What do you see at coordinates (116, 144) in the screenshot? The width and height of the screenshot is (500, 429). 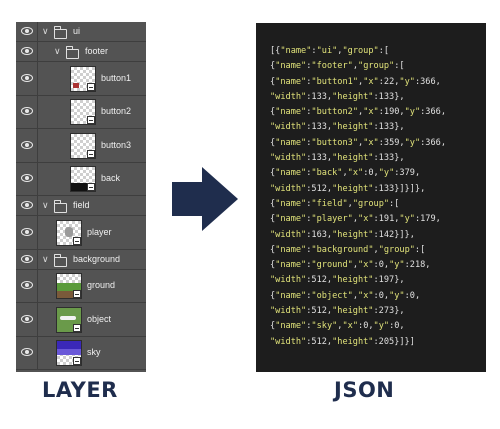 I see `layer-name: button3` at bounding box center [116, 144].